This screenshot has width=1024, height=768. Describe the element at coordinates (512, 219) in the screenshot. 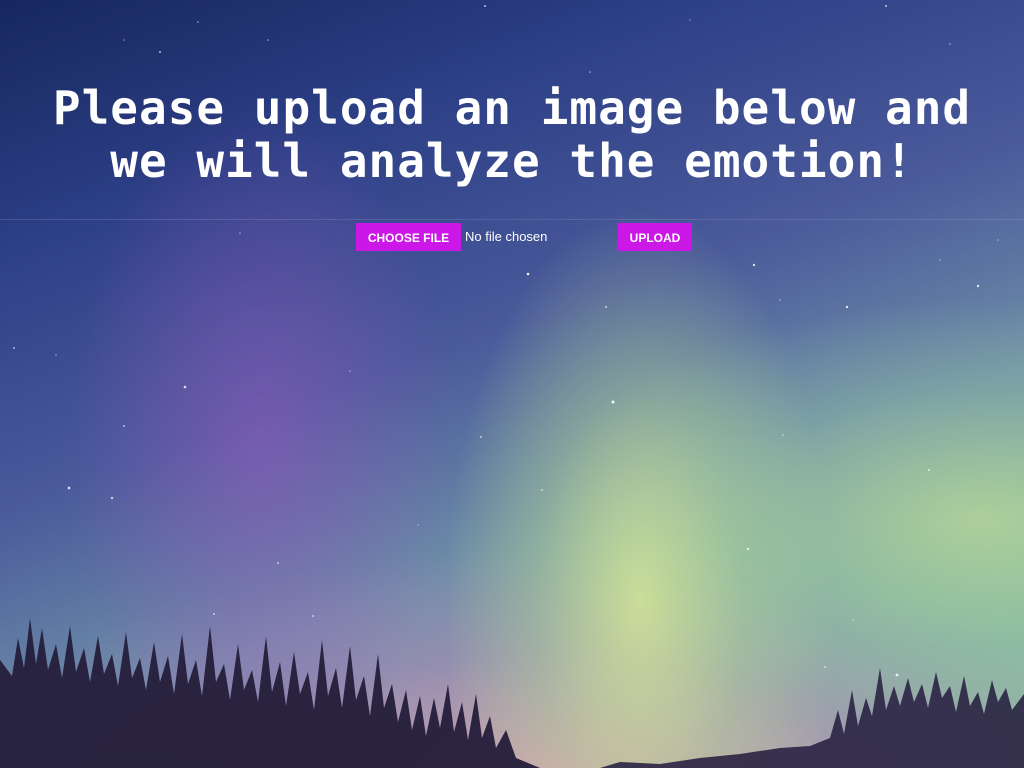

I see `header-divider` at that location.